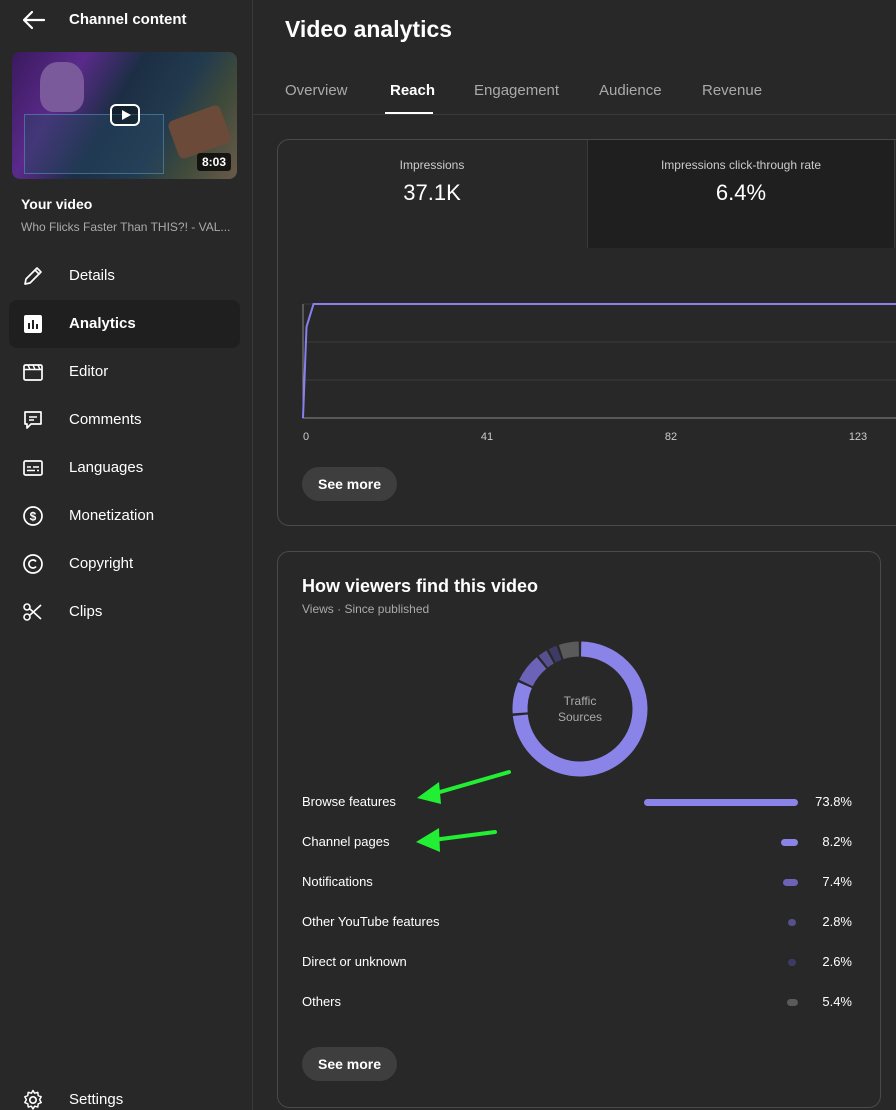 This screenshot has width=896, height=1110. Describe the element at coordinates (732, 90) in the screenshot. I see `tab-revenue: Revenue` at that location.